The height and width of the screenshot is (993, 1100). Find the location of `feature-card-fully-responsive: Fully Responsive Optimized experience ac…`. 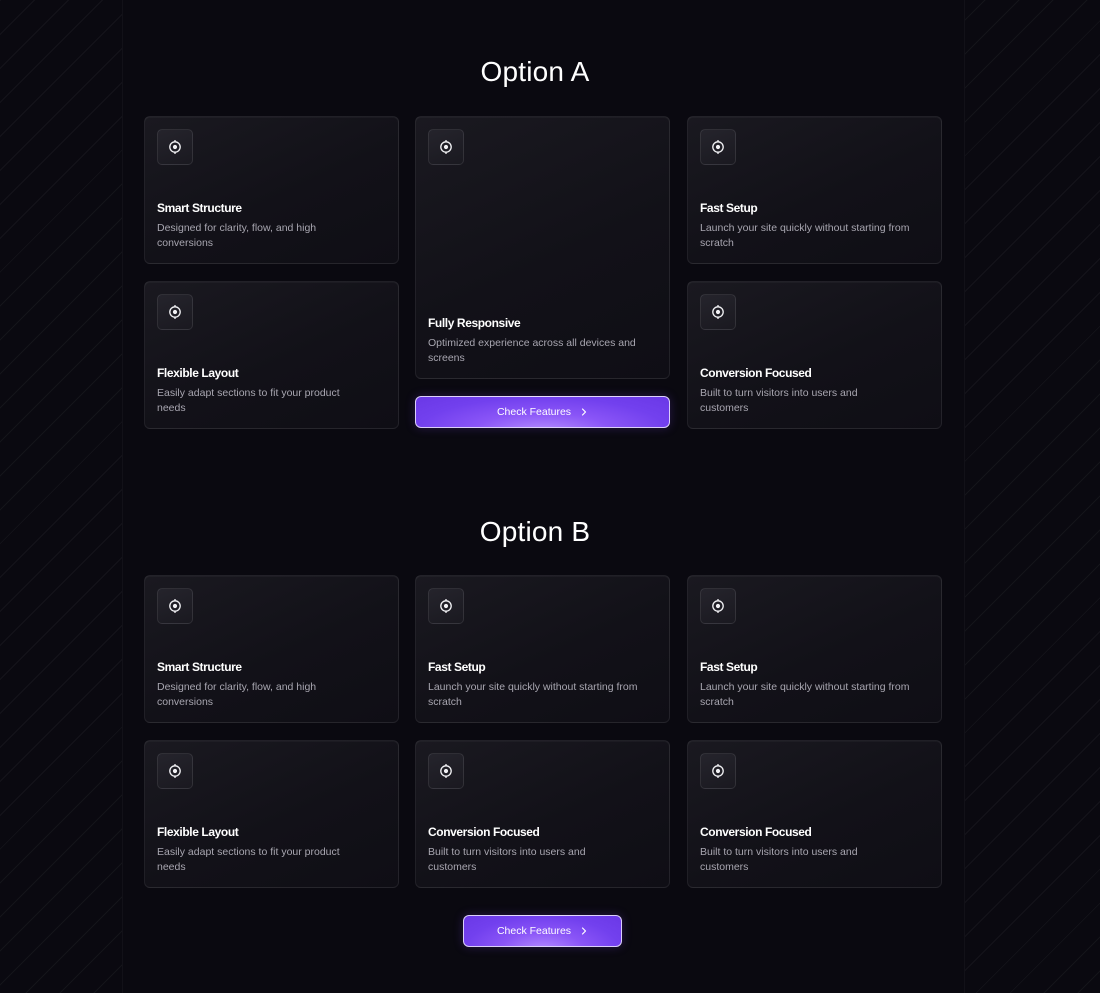

feature-card-fully-responsive: Fully Responsive Optimized experience ac… is located at coordinates (542, 247).